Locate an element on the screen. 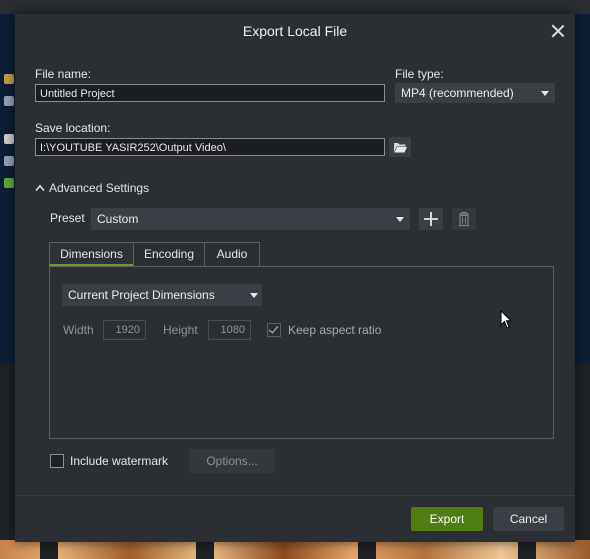 The width and height of the screenshot is (590, 559). advanced-settings-label: Advanced Settings is located at coordinates (99, 188).